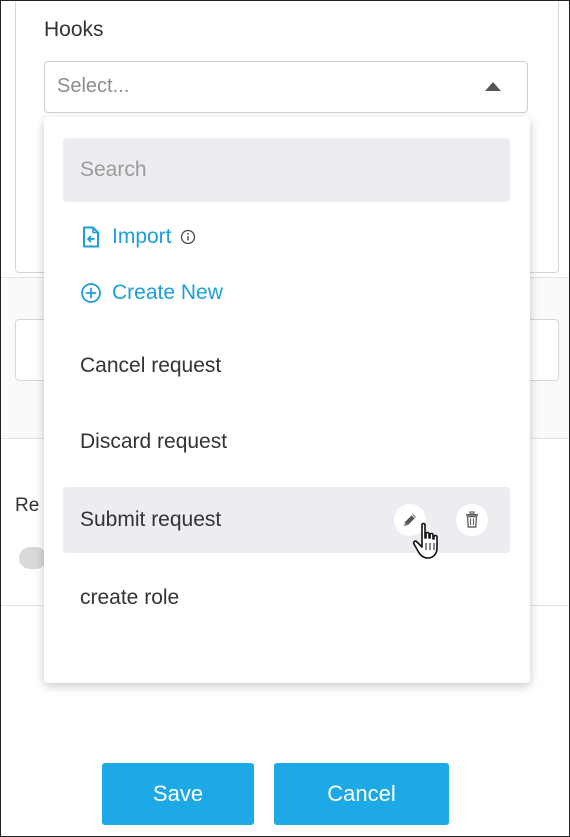  I want to click on option-label: Cancel request, so click(151, 365).